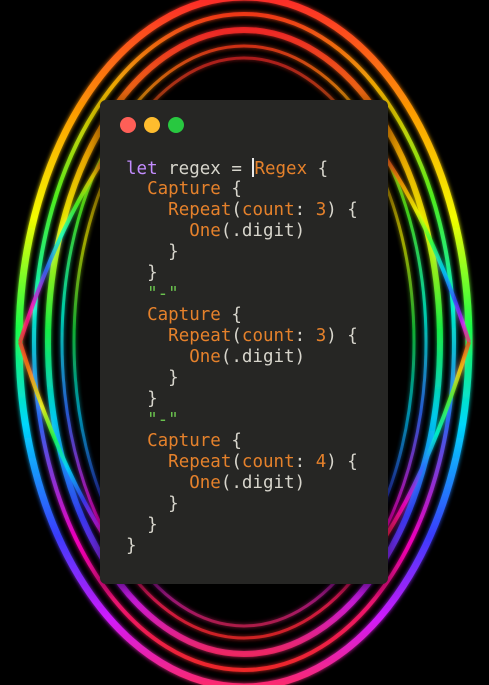 The image size is (489, 685). Describe the element at coordinates (142, 169) in the screenshot. I see `code-token-keyword: let` at that location.